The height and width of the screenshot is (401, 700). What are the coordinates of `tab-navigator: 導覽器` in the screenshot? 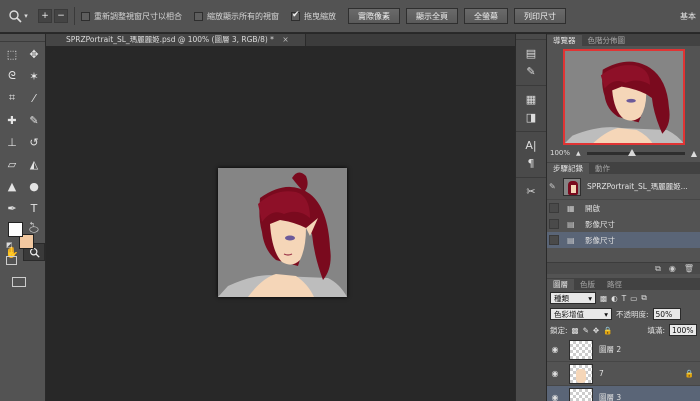 It's located at (564, 40).